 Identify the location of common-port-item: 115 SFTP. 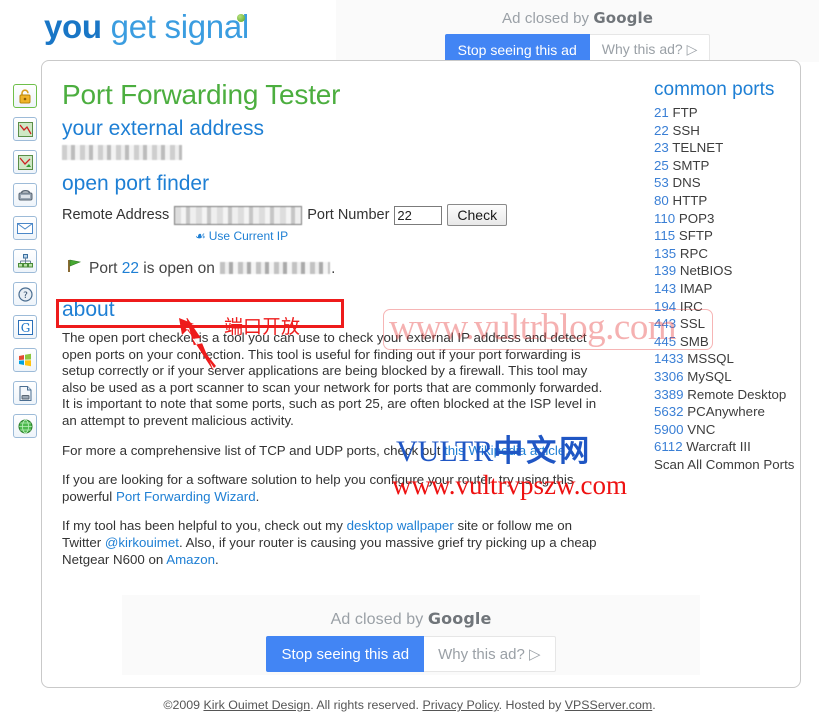
(734, 236).